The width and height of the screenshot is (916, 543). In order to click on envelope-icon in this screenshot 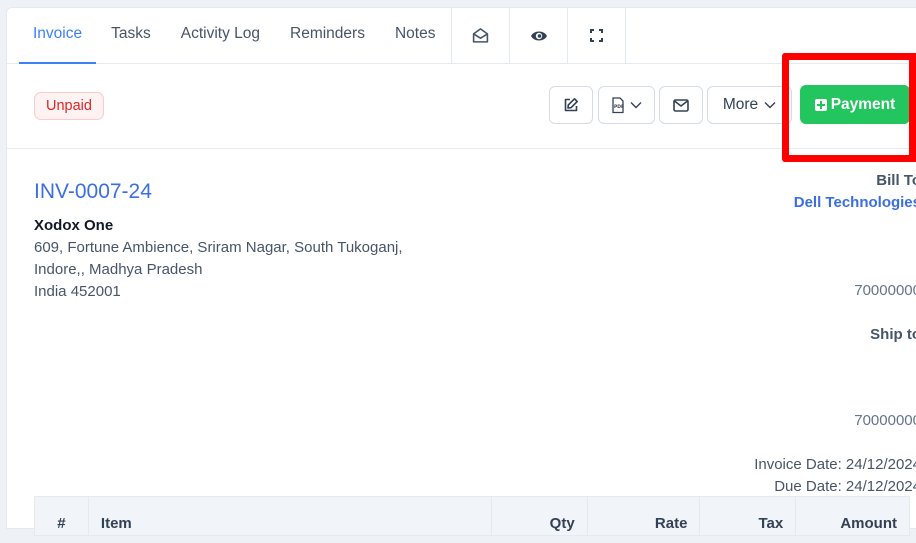, I will do `click(681, 105)`.